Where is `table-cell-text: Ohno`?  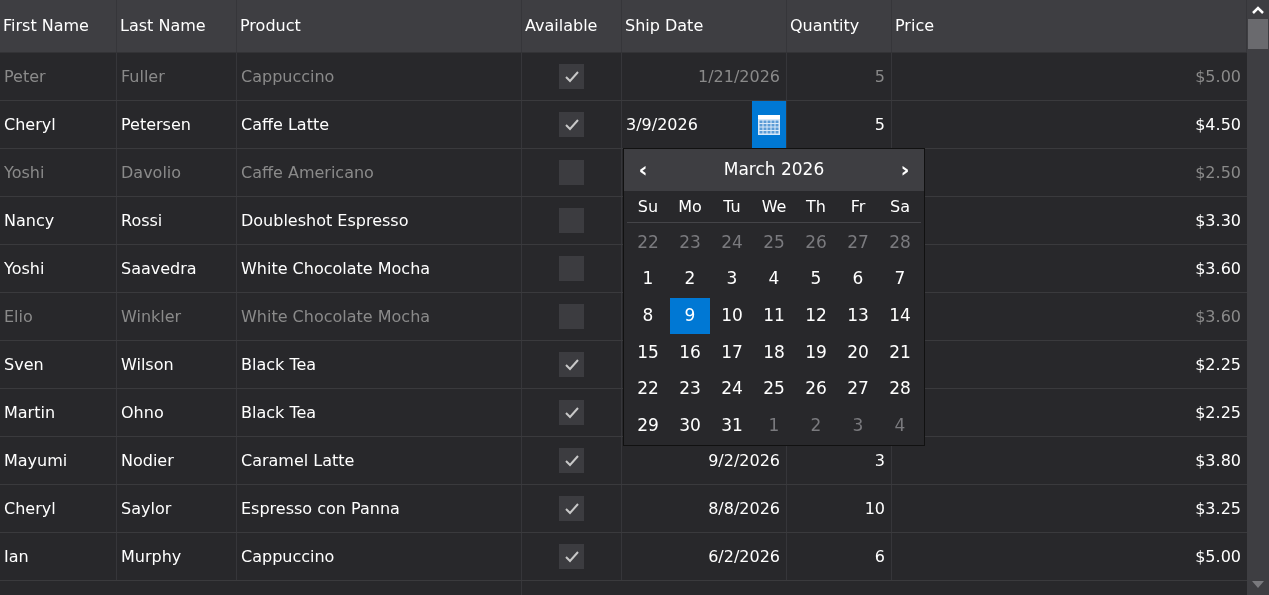
table-cell-text: Ohno is located at coordinates (142, 412).